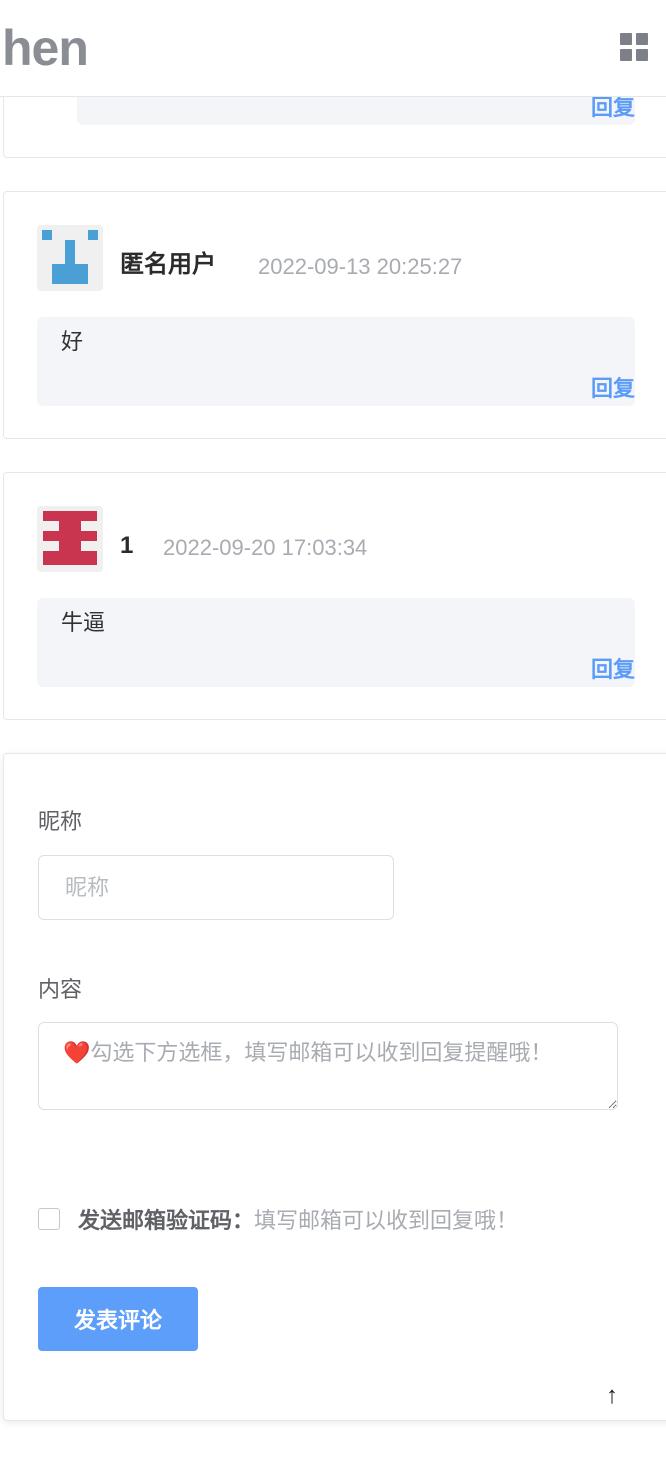 Image resolution: width=666 pixels, height=1460 pixels. I want to click on content-label: 内容, so click(60, 989).